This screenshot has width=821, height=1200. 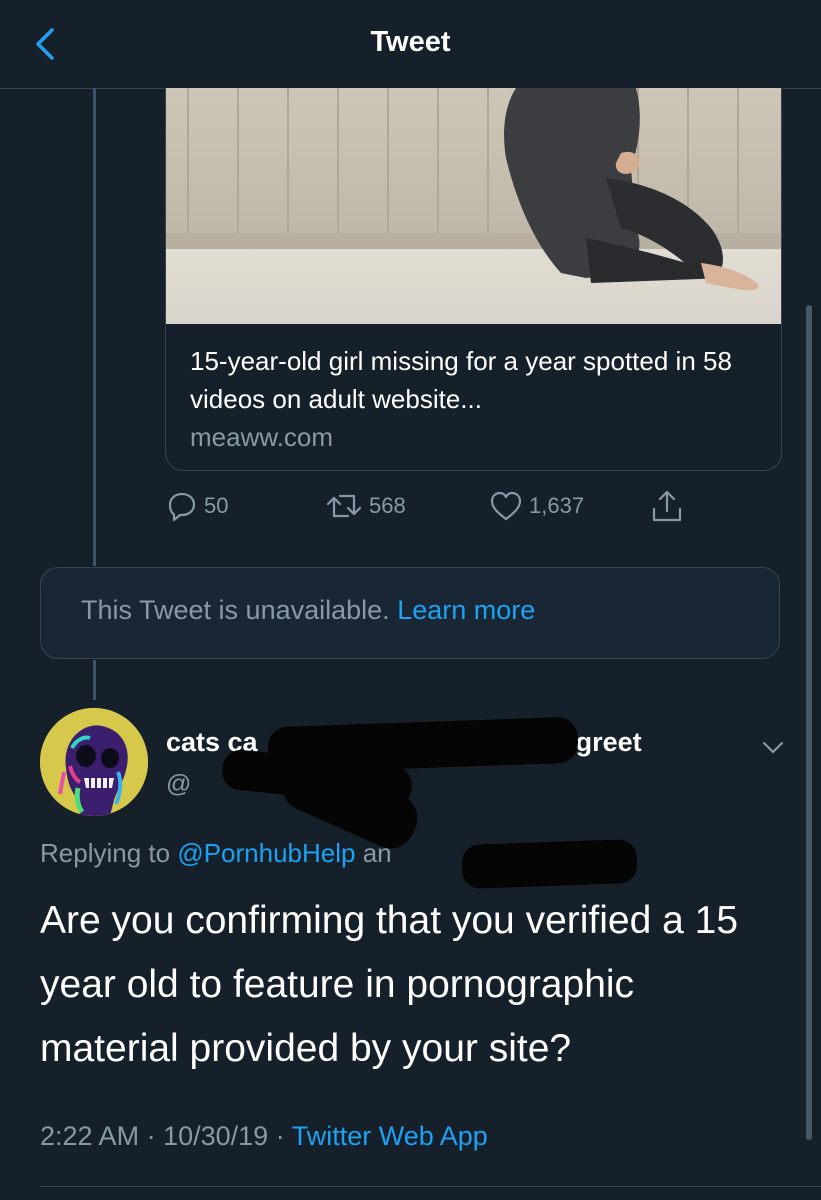 What do you see at coordinates (549, 864) in the screenshot?
I see `redaction-mark` at bounding box center [549, 864].